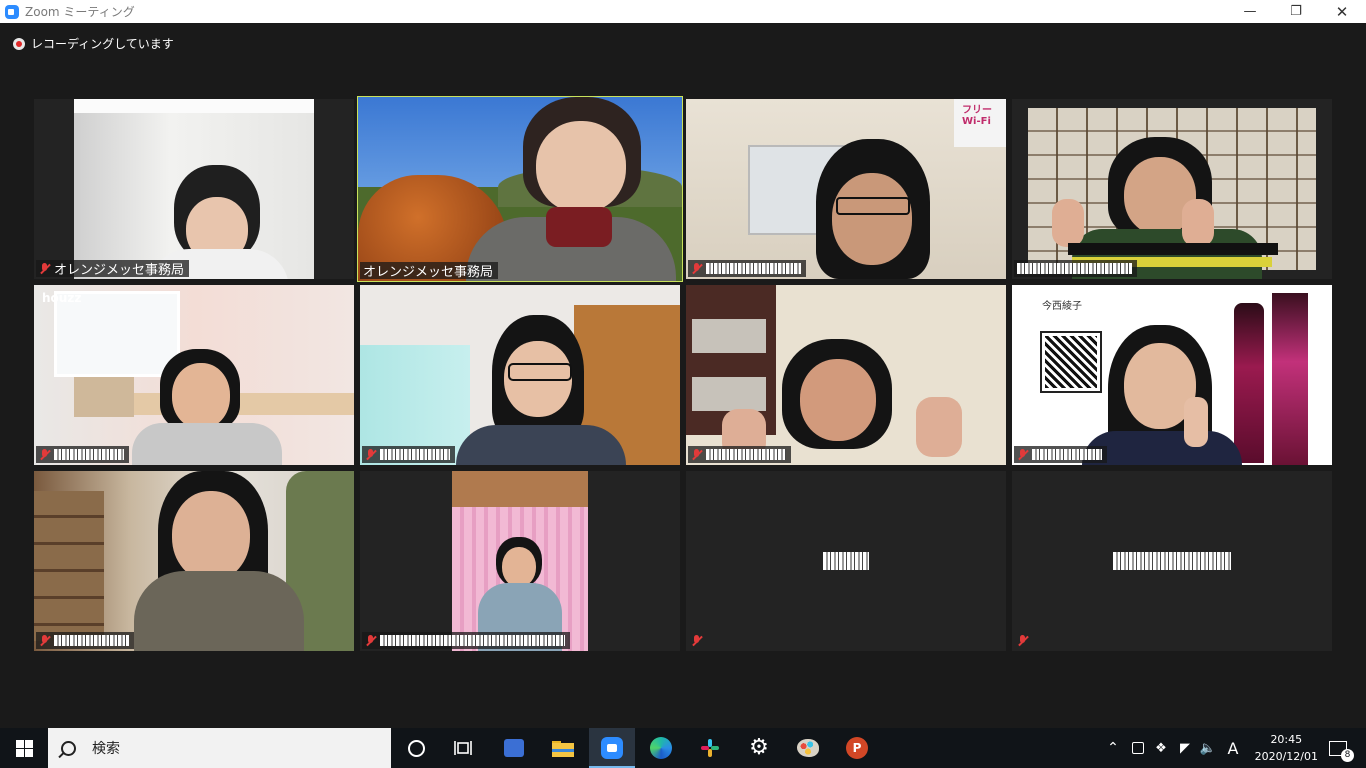 The height and width of the screenshot is (768, 1366). What do you see at coordinates (1233, 748) in the screenshot?
I see `tray-ime: A` at bounding box center [1233, 748].